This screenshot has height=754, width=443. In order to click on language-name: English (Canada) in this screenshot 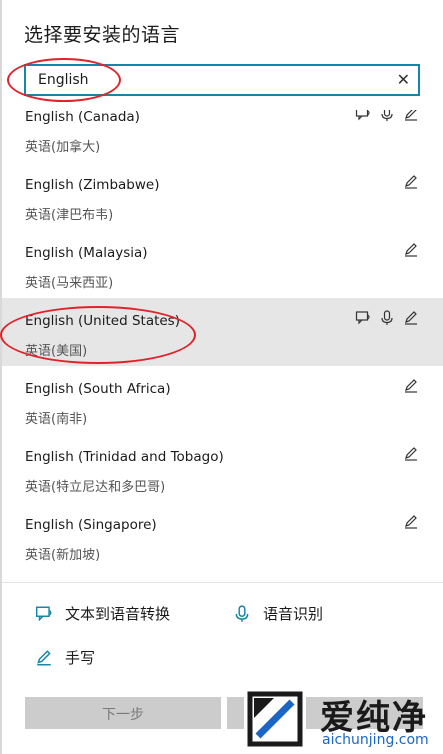, I will do `click(82, 117)`.